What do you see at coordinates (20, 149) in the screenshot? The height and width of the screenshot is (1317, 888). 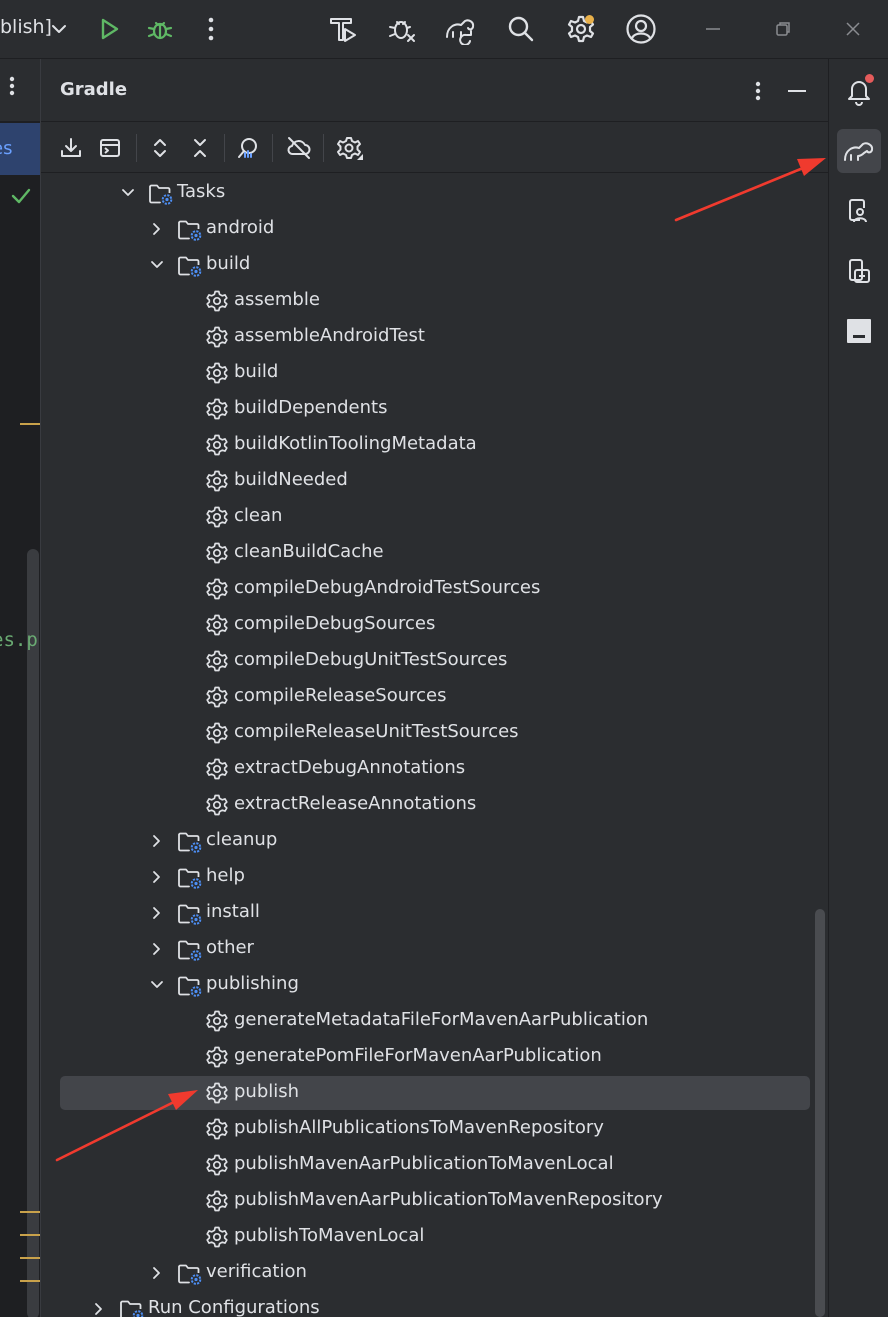 I see `editor-tab: es` at bounding box center [20, 149].